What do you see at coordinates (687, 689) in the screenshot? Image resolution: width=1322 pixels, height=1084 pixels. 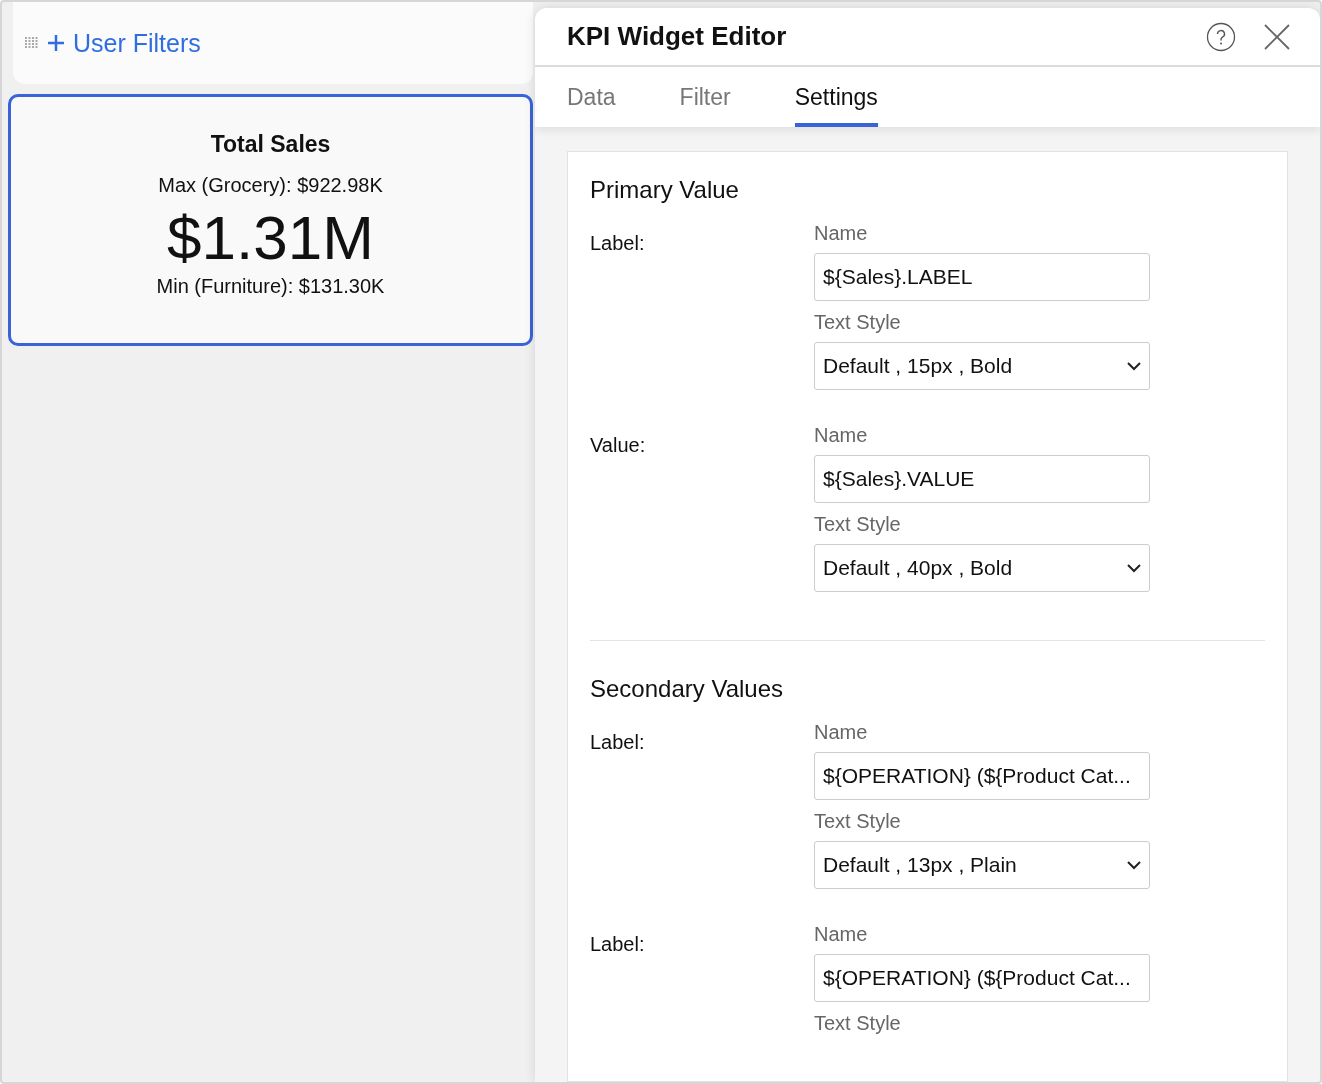 I see `section-title: Secondary Values` at bounding box center [687, 689].